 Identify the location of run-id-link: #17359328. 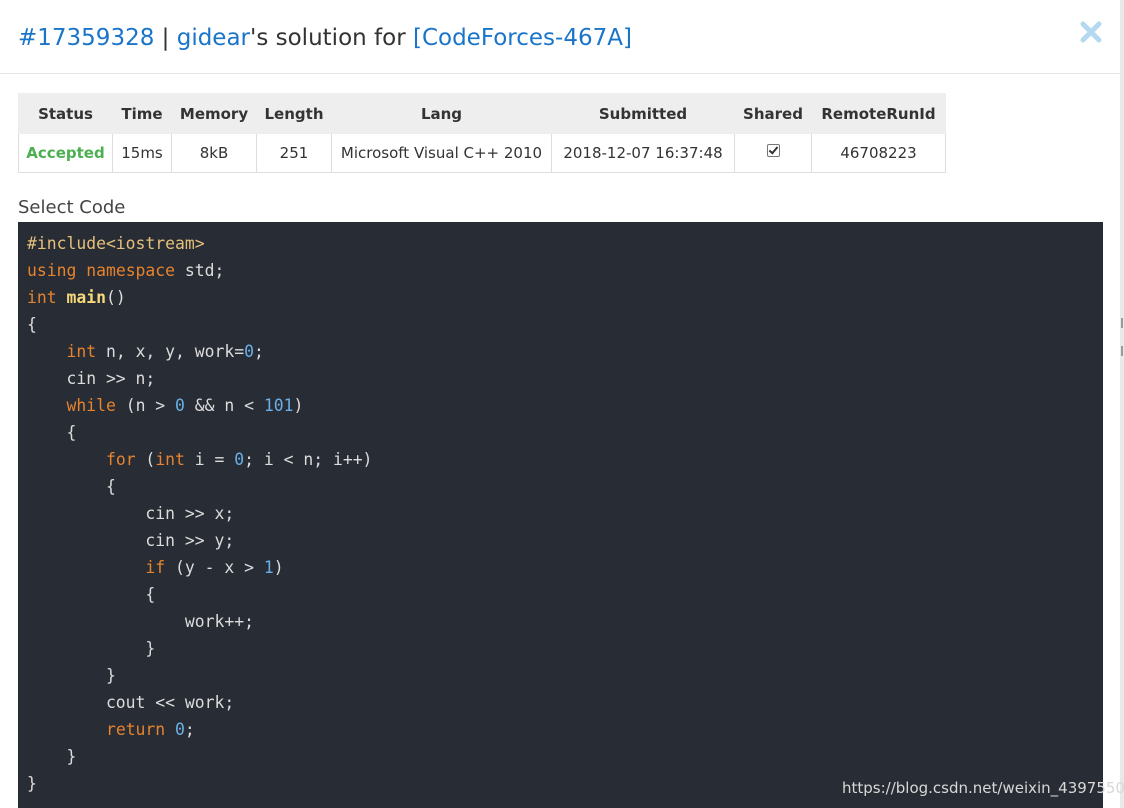
(86, 38).